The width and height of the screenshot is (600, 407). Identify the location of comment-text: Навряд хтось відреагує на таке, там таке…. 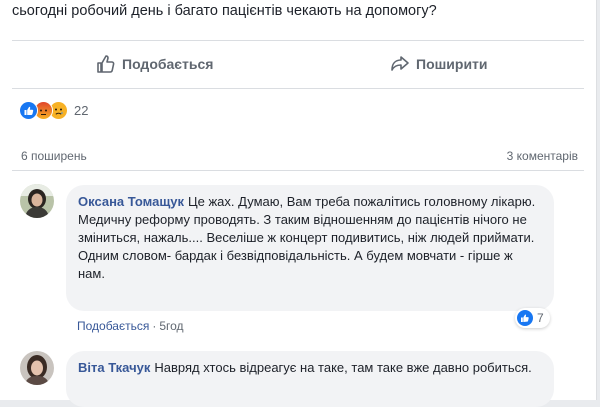
(343, 367).